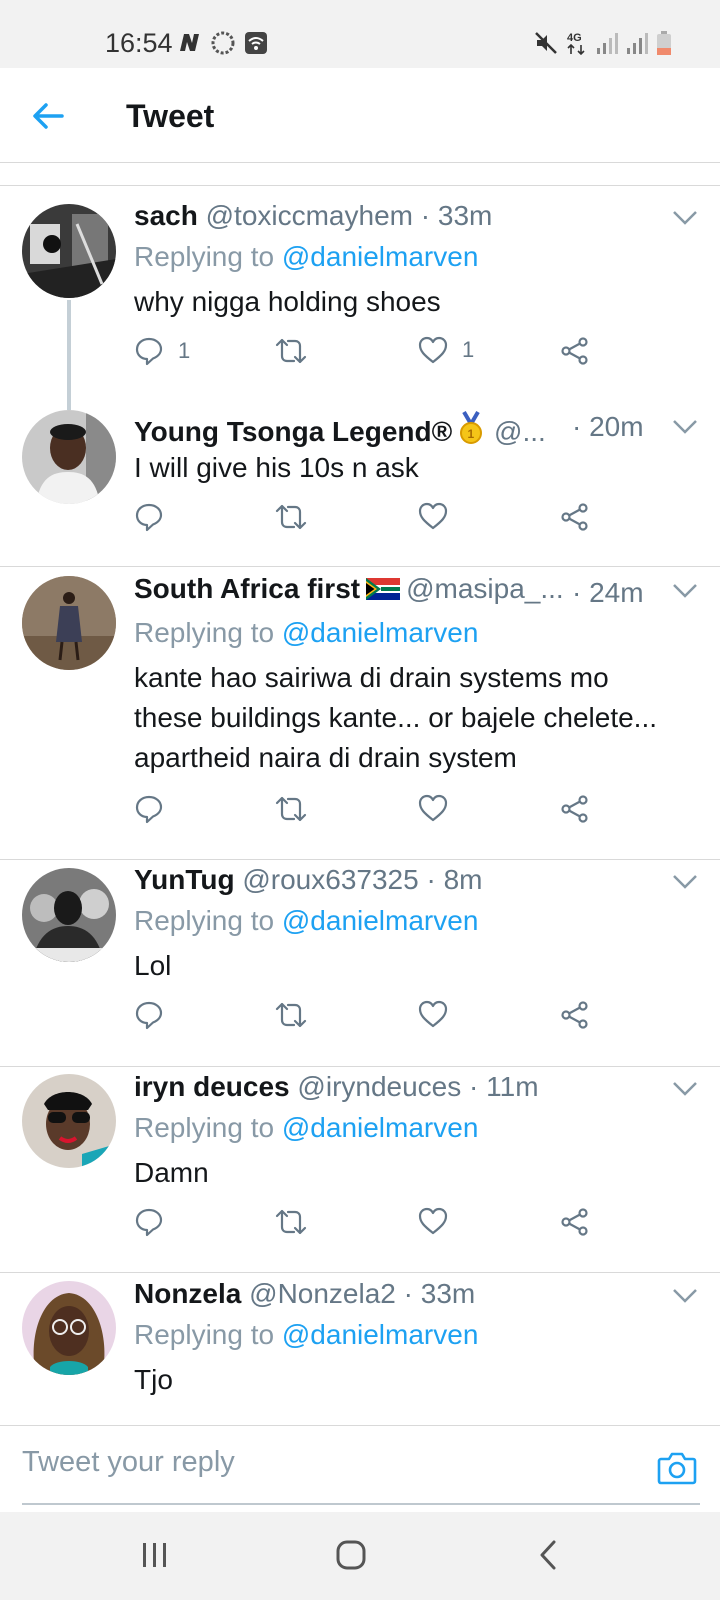 This screenshot has height=1600, width=720. What do you see at coordinates (637, 43) in the screenshot?
I see `signal-icon` at bounding box center [637, 43].